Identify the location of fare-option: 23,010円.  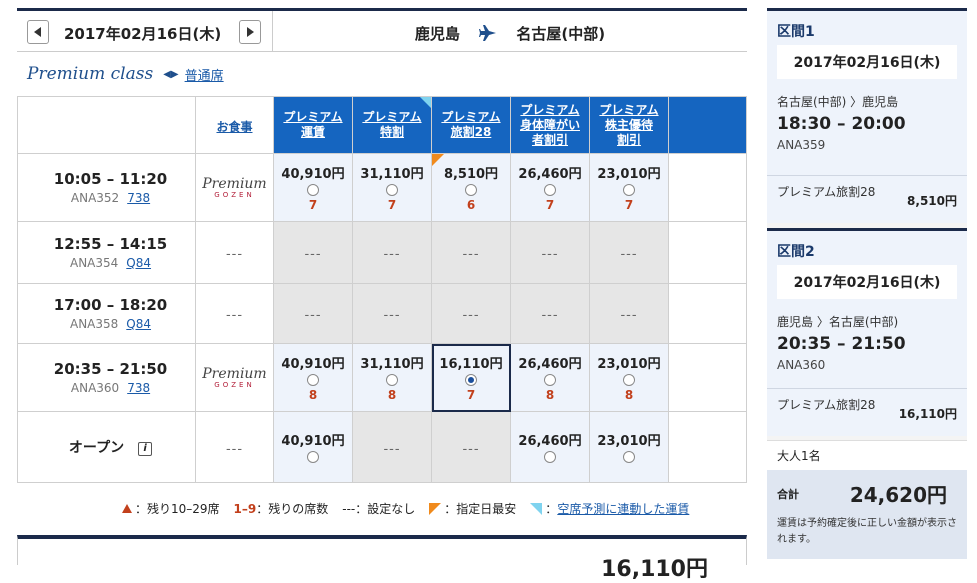
(629, 447).